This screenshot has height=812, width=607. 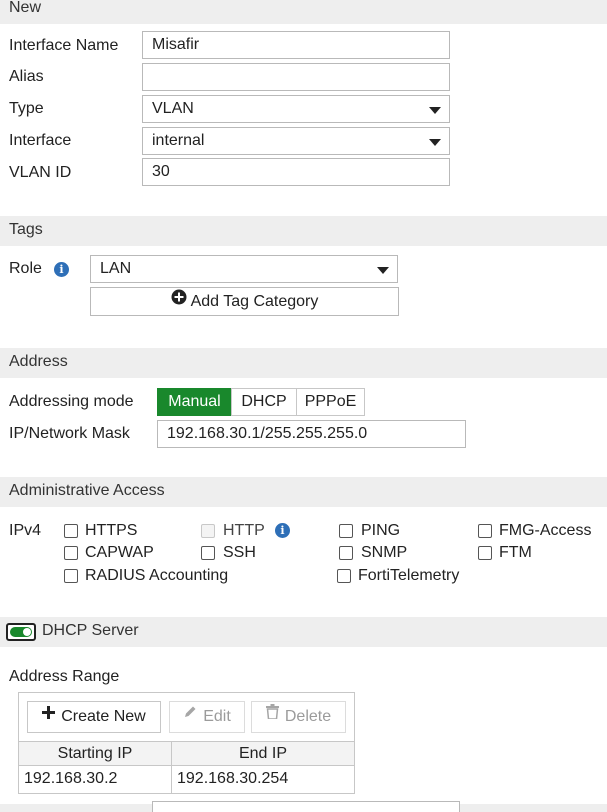 What do you see at coordinates (25, 268) in the screenshot?
I see `role-label: Role` at bounding box center [25, 268].